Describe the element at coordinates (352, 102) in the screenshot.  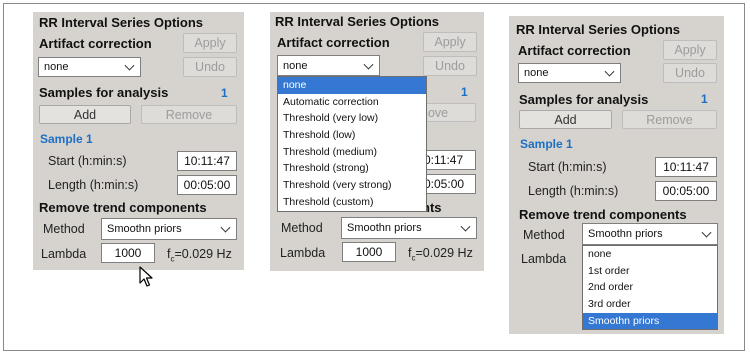
I see `dropdown-option: Automatic correction` at that location.